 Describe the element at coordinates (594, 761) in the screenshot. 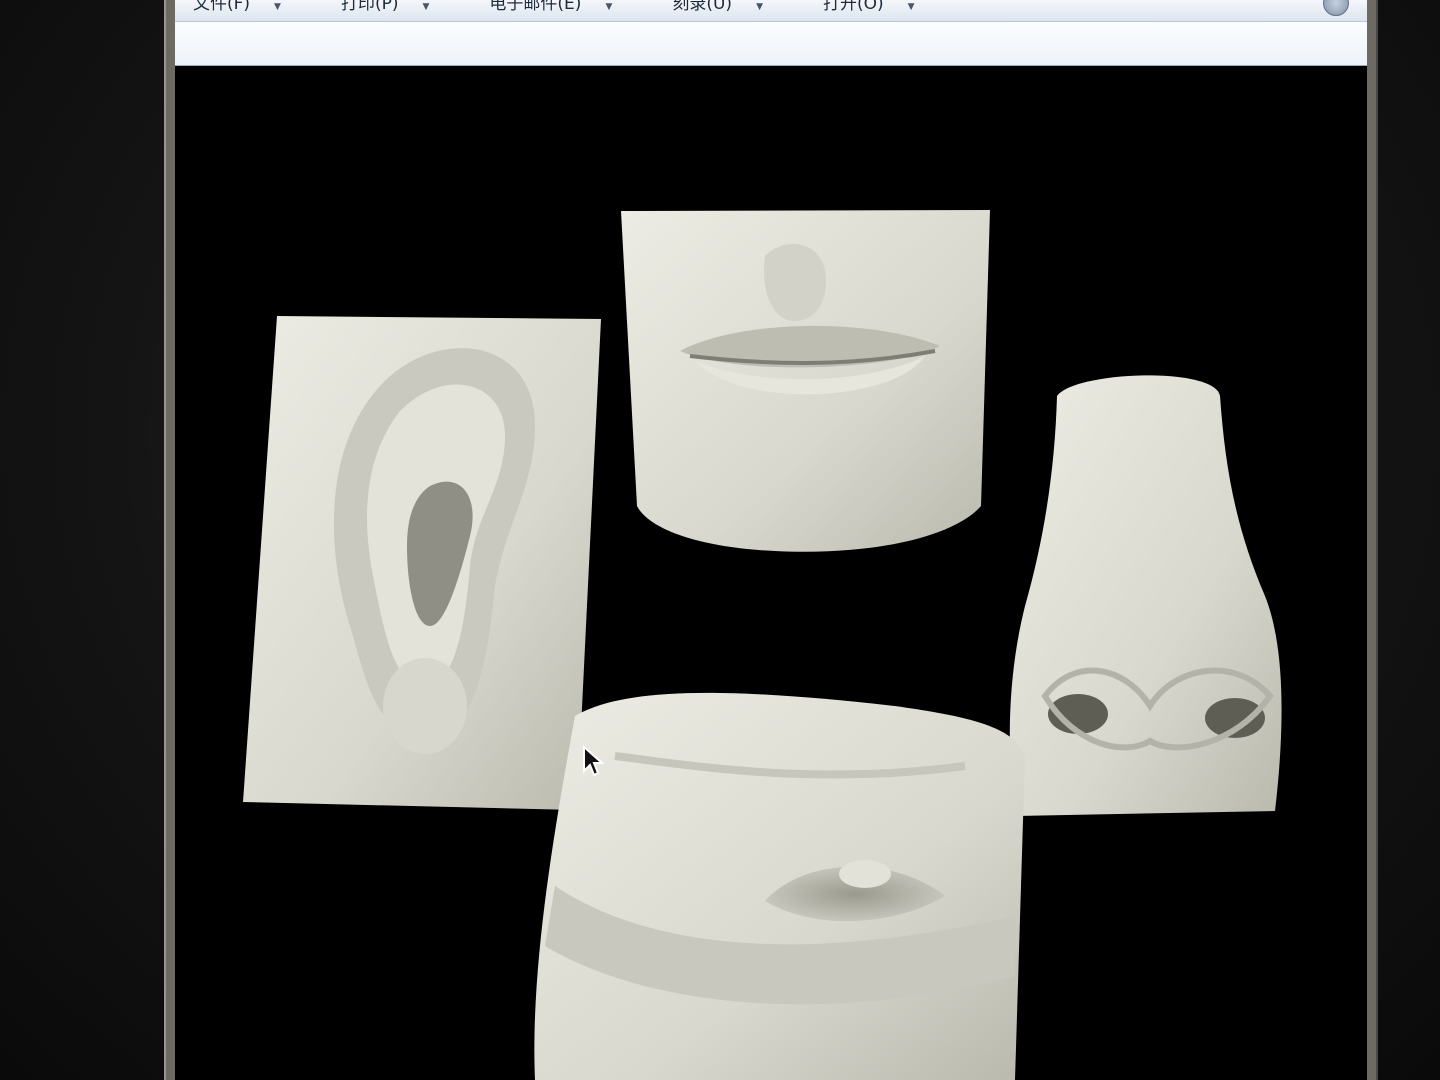

I see `mouse-pointer-icon` at that location.